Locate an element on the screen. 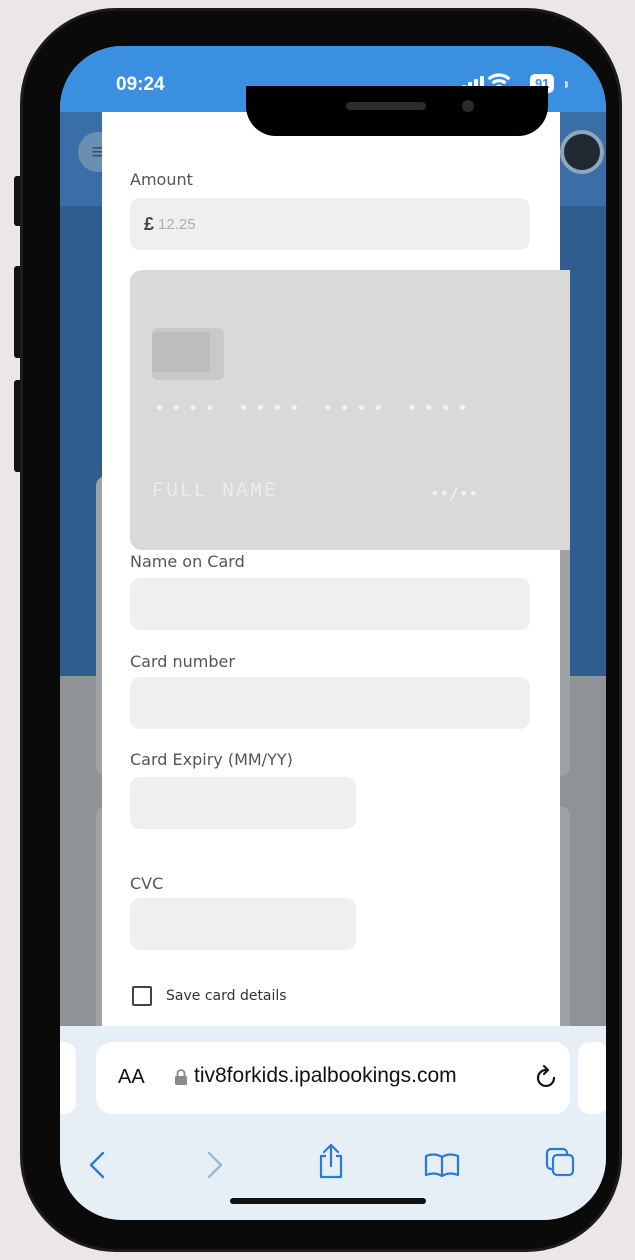 The width and height of the screenshot is (635, 1260). address-bar: AA tiv8forkids.ipalbookings.com is located at coordinates (333, 1078).